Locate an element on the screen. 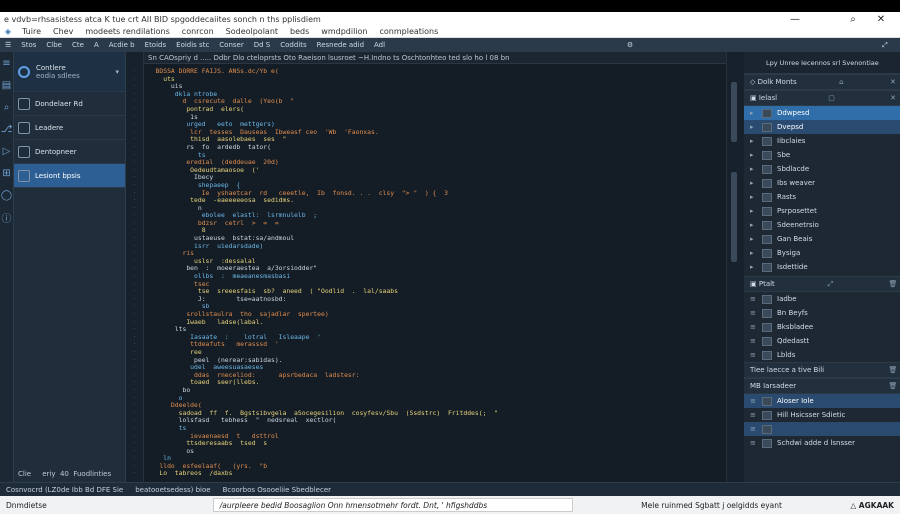  sidebar-header: Contlere eodia sdlees ▾ is located at coordinates (69, 72).